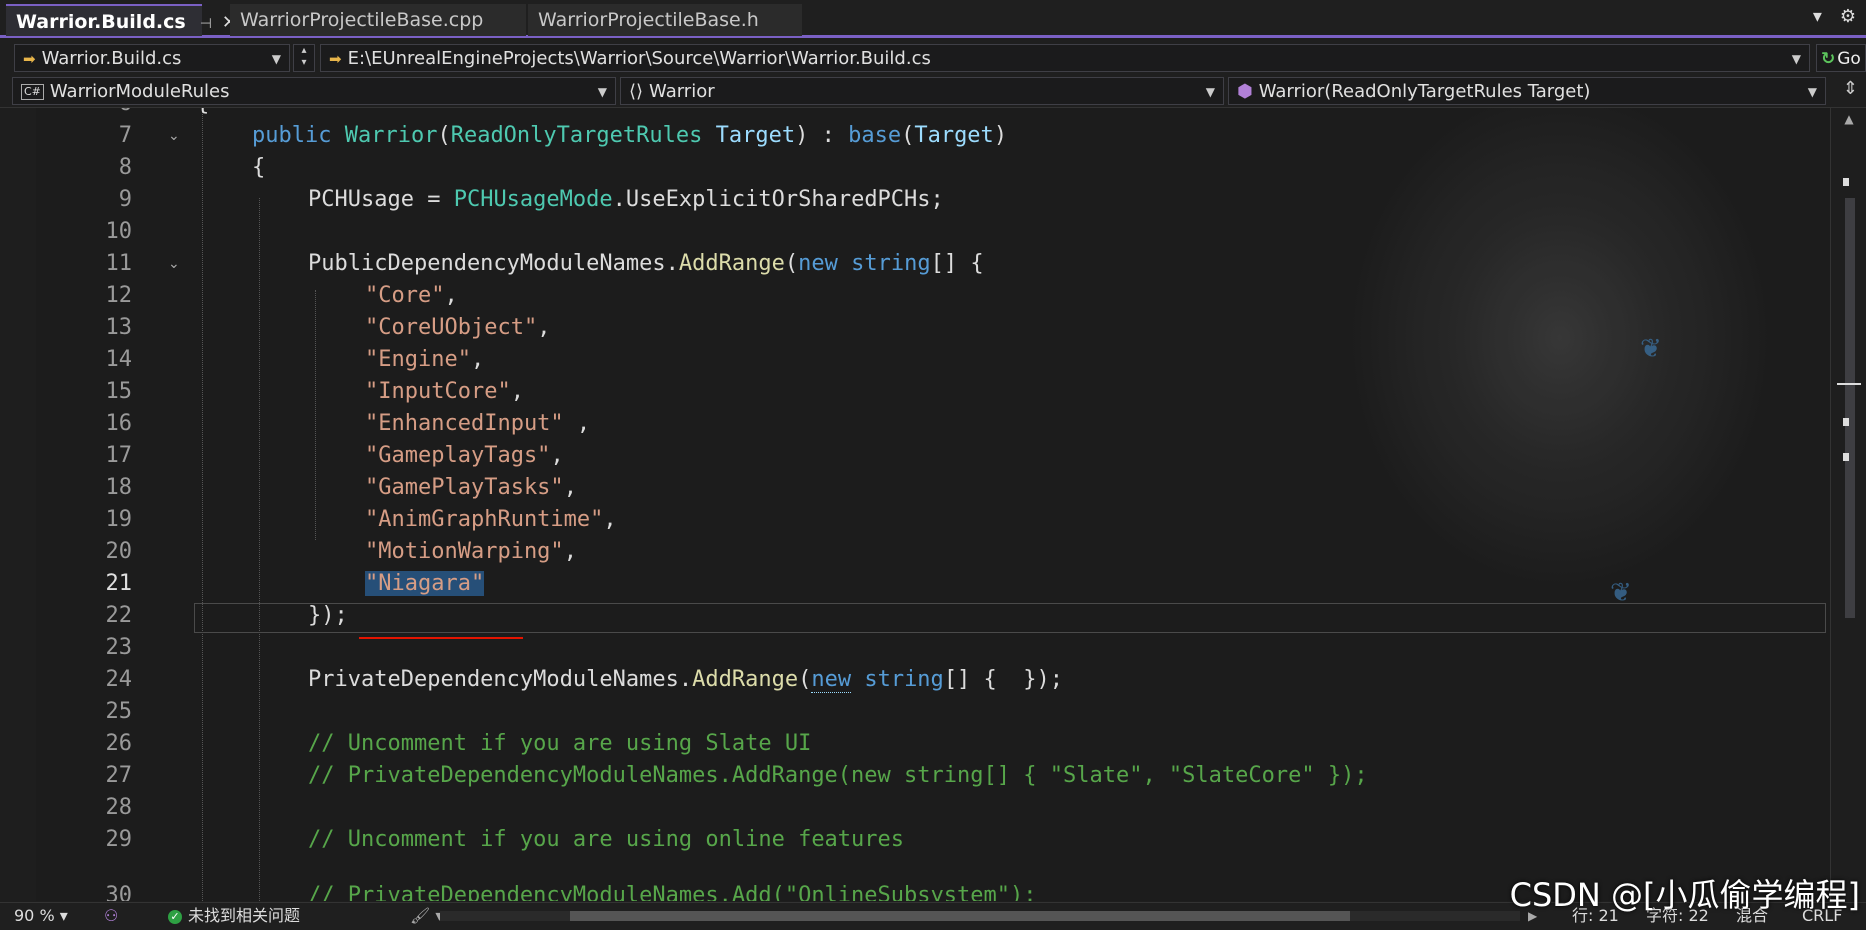 The image size is (1866, 930). What do you see at coordinates (119, 327) in the screenshot?
I see `line-number: 13` at bounding box center [119, 327].